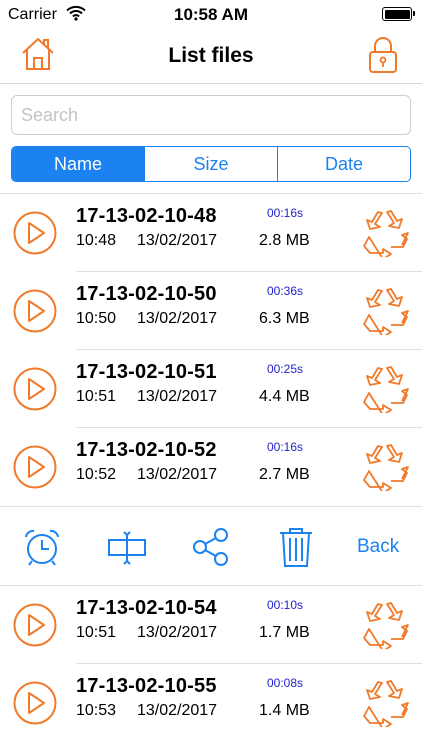 This screenshot has width=422, height=750. I want to click on delete-button, so click(296, 547).